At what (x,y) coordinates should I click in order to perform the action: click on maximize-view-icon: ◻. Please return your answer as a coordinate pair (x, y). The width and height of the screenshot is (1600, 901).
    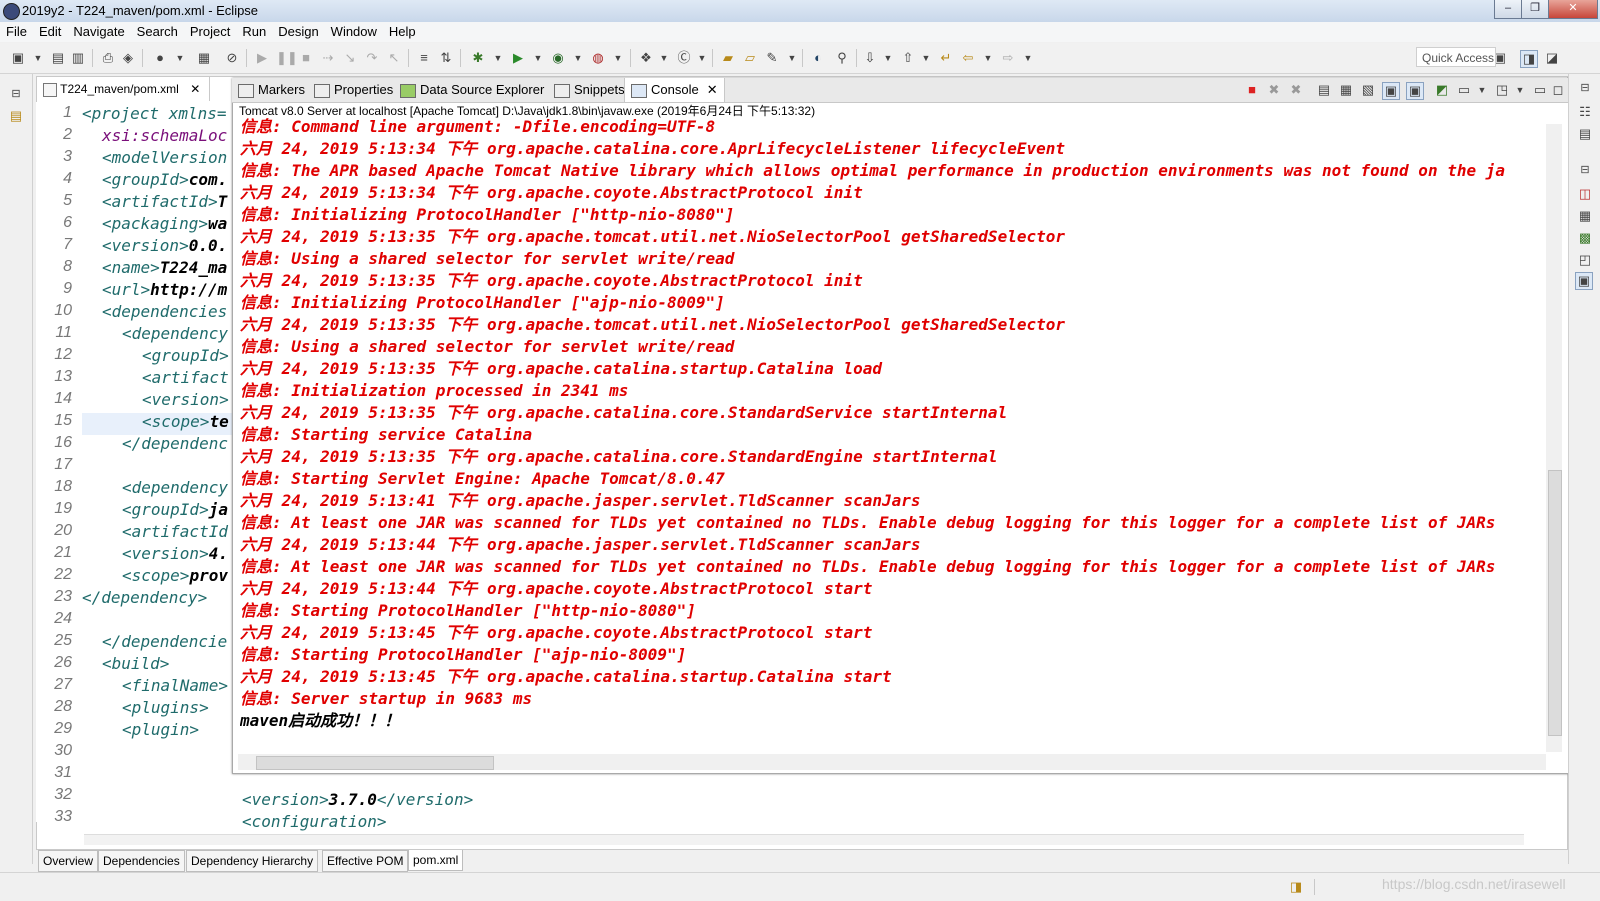
    Looking at the image, I should click on (1558, 90).